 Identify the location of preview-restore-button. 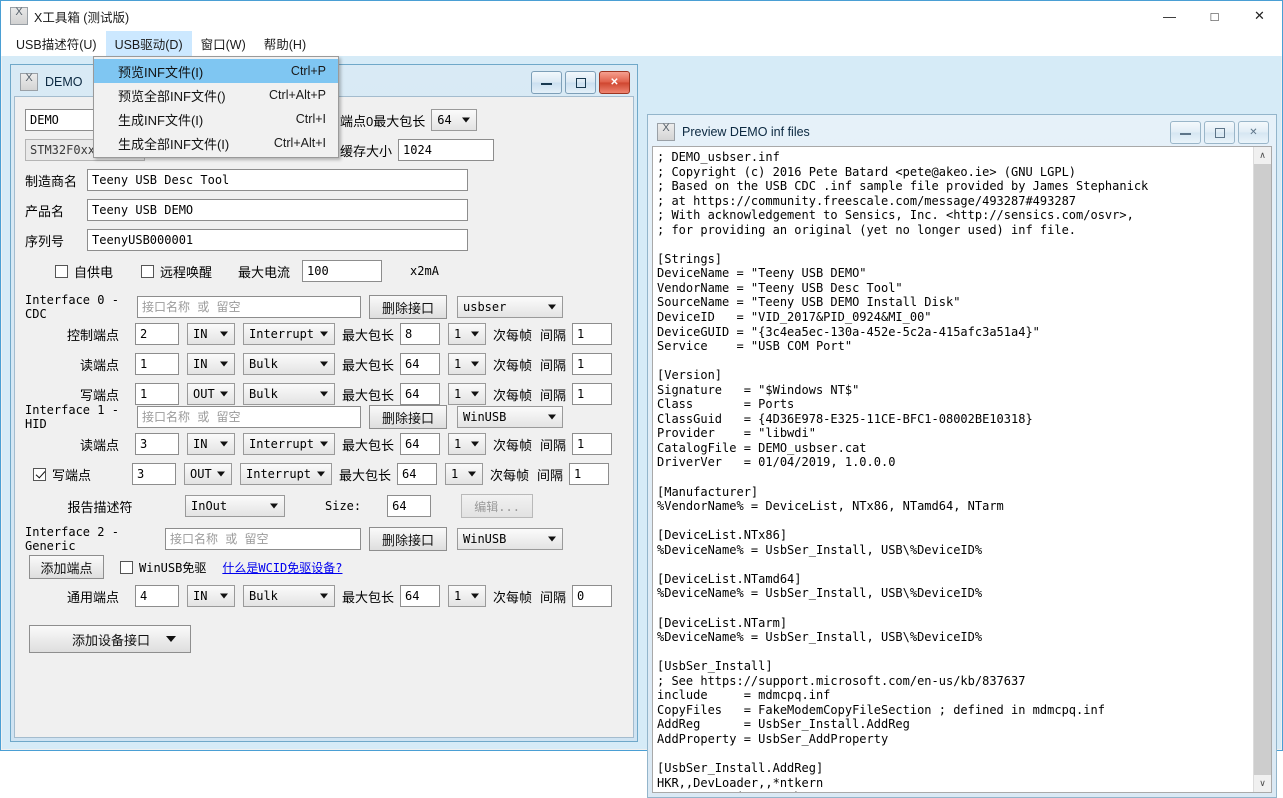
(1219, 132).